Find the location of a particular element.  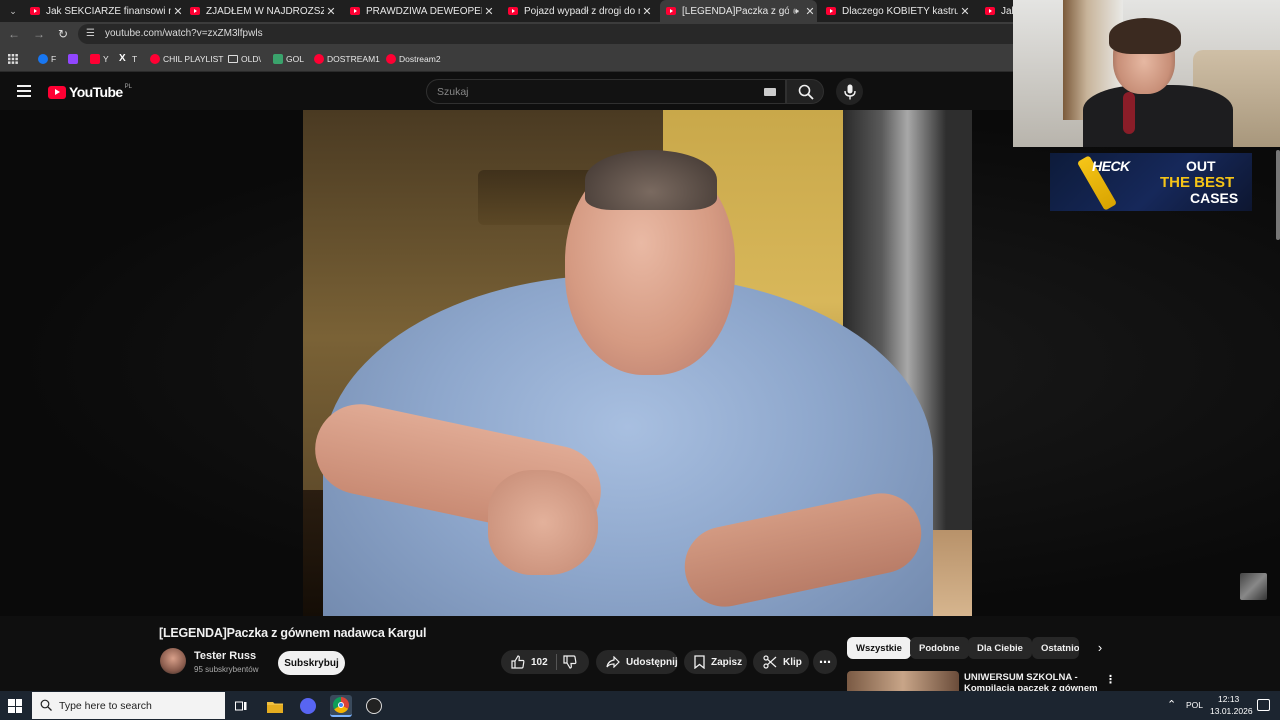

file-explorer-icon is located at coordinates (275, 706).